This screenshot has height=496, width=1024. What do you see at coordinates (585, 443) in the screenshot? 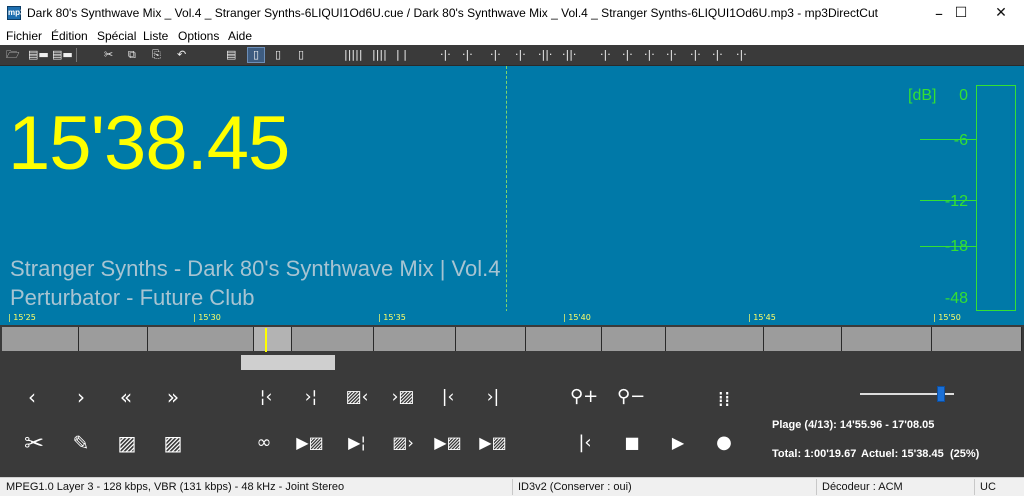
I see `skip-to-start-icon: |‹` at bounding box center [585, 443].